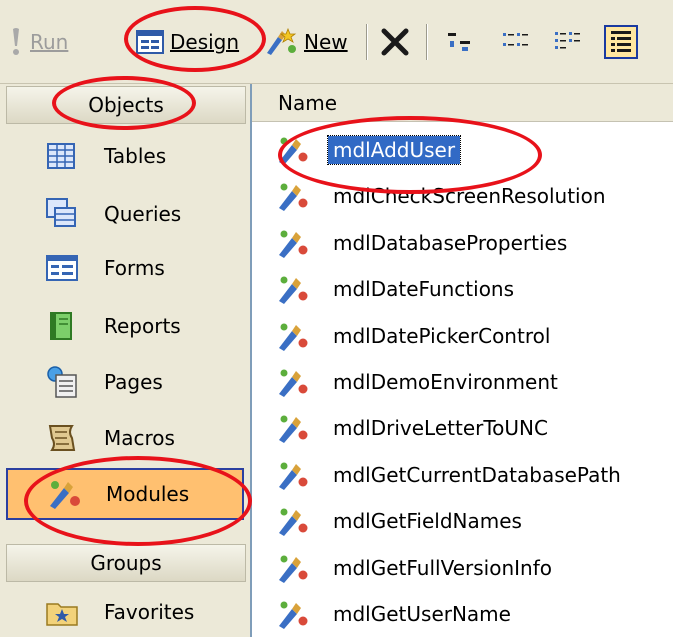 The height and width of the screenshot is (638, 673). What do you see at coordinates (139, 438) in the screenshot?
I see `sidebar-item-label: Macros` at bounding box center [139, 438].